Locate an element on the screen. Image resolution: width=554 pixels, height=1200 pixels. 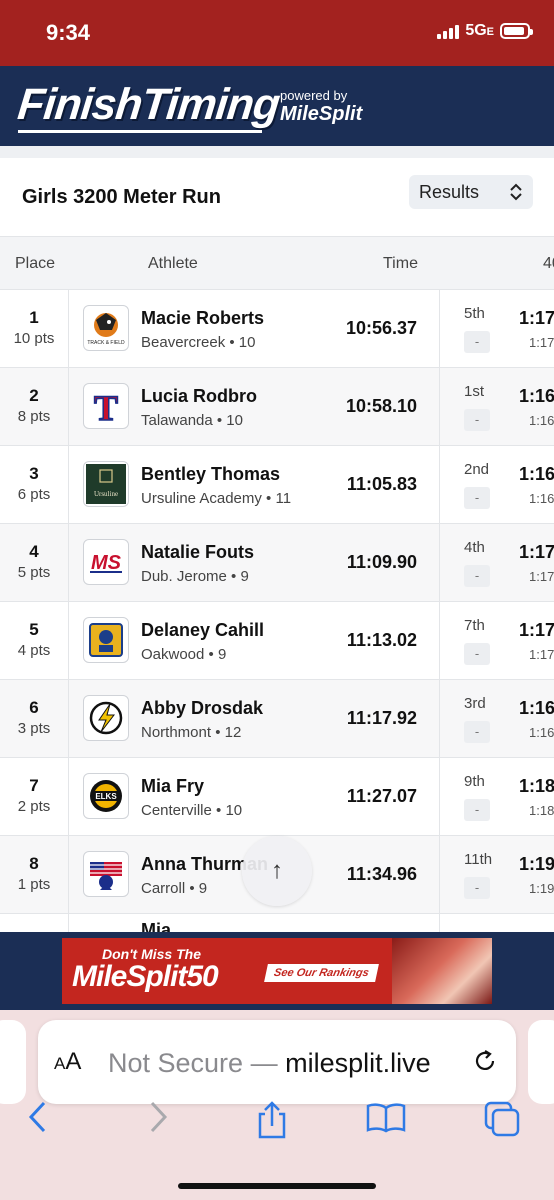
bookmarks-icon is located at coordinates (386, 1121).